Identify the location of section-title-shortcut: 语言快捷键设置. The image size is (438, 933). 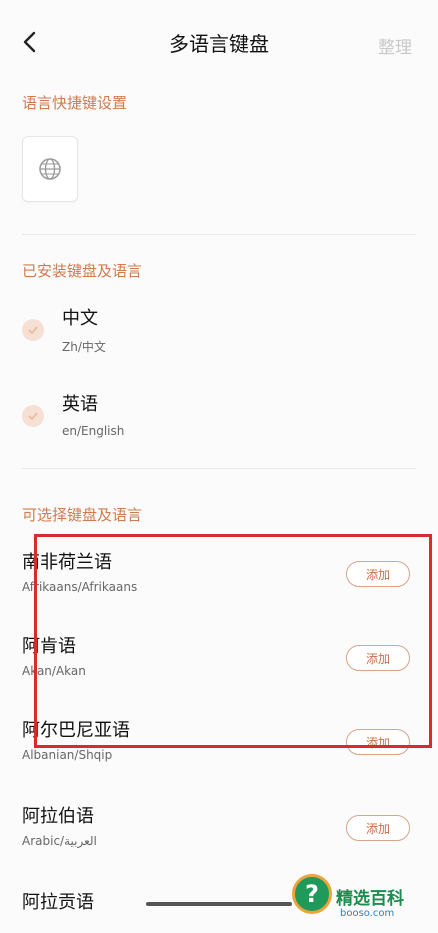
(75, 103).